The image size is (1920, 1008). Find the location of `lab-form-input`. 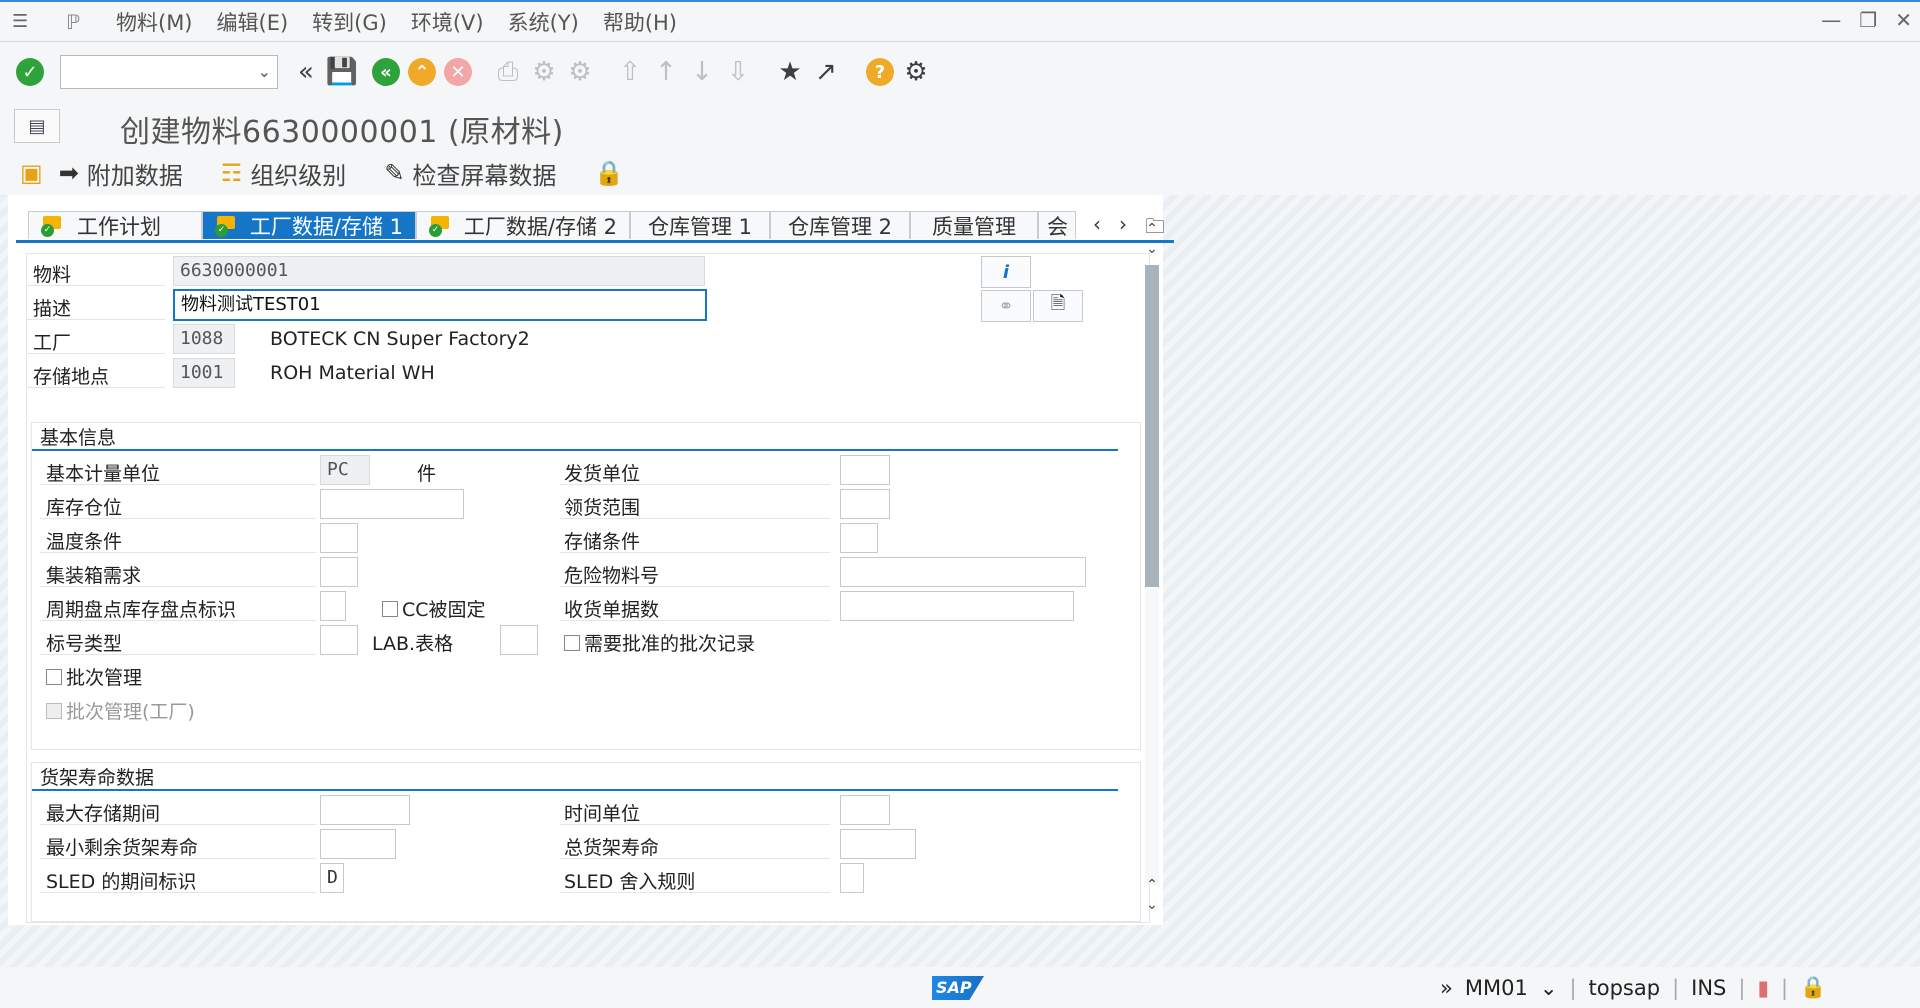

lab-form-input is located at coordinates (519, 640).